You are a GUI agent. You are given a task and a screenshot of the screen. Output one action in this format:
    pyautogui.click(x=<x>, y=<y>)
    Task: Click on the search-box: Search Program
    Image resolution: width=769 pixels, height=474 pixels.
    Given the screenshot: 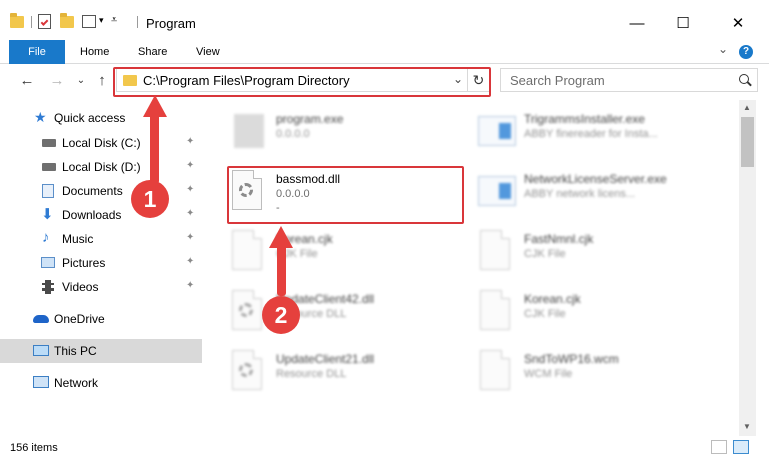 What is the action you would take?
    pyautogui.click(x=629, y=80)
    